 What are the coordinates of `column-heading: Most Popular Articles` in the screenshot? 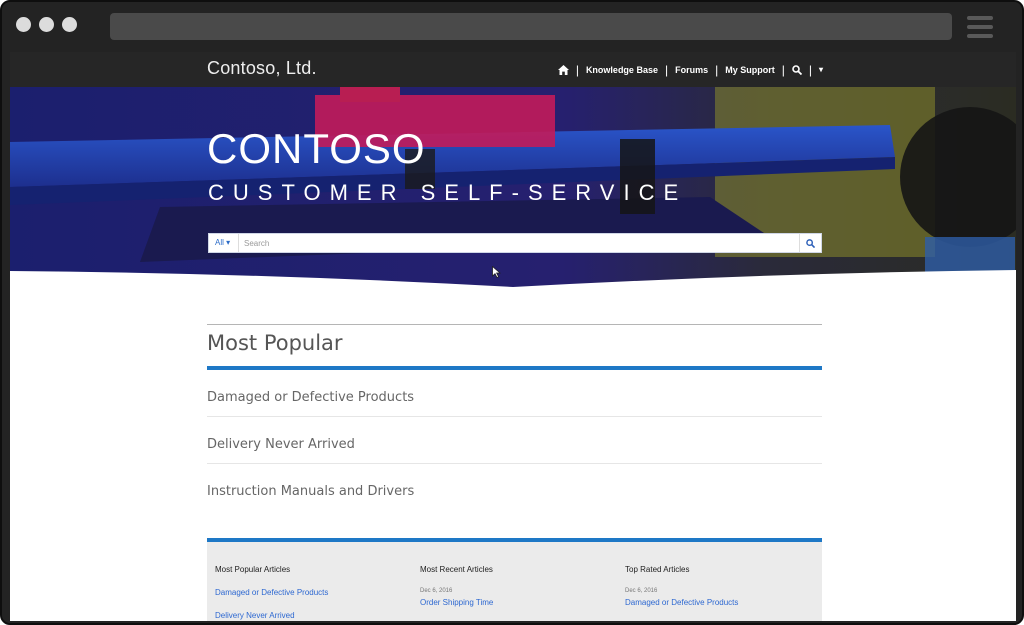 It's located at (253, 569).